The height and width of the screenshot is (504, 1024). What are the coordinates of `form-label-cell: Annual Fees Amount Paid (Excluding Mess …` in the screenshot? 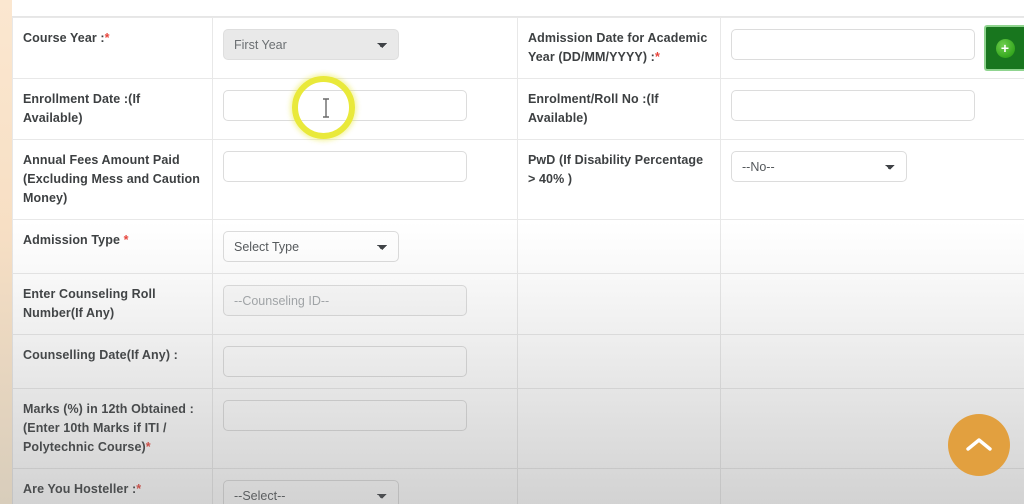 It's located at (112, 179).